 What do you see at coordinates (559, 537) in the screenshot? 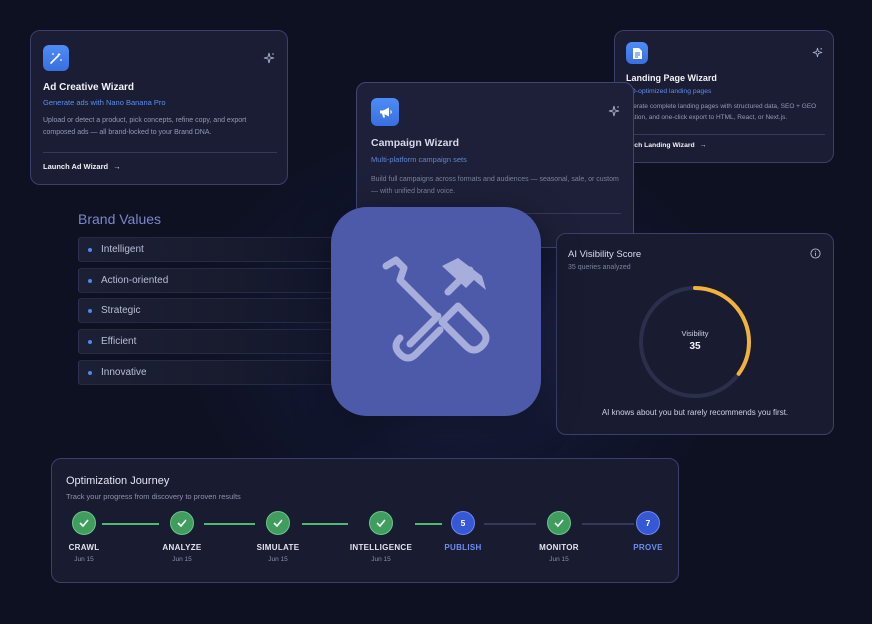
I see `step-monitor: MONITOR Jun 15` at bounding box center [559, 537].